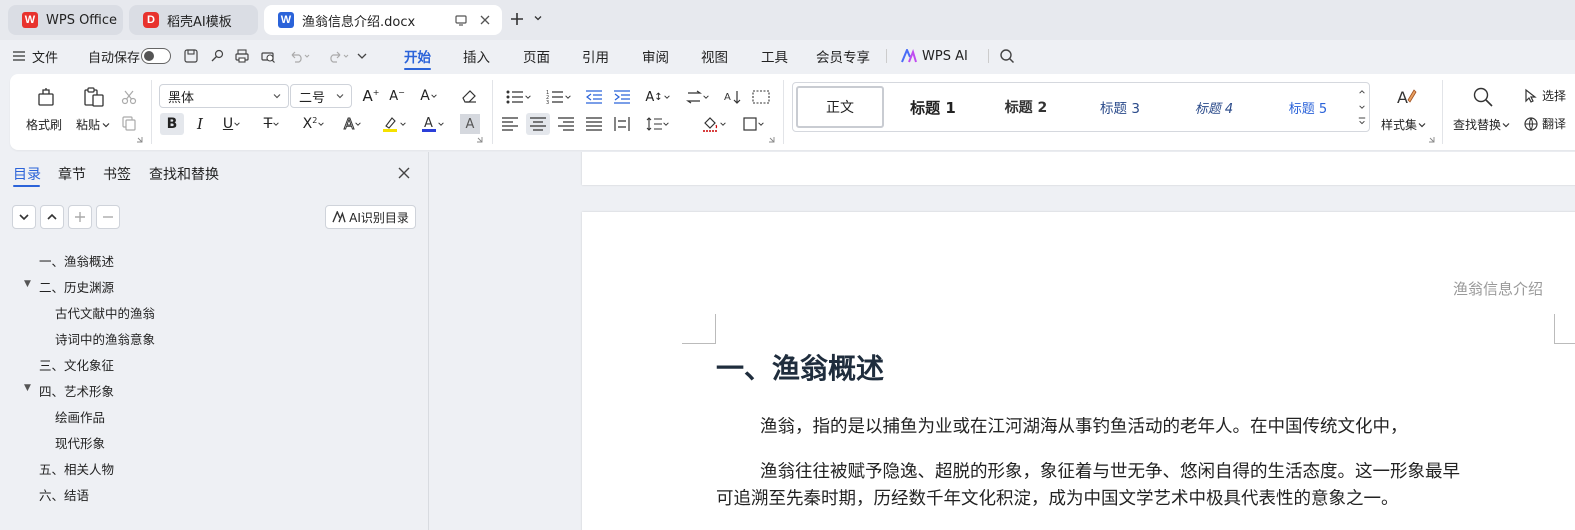 The width and height of the screenshot is (1575, 530). Describe the element at coordinates (80, 217) in the screenshot. I see `add-heading-button` at that location.